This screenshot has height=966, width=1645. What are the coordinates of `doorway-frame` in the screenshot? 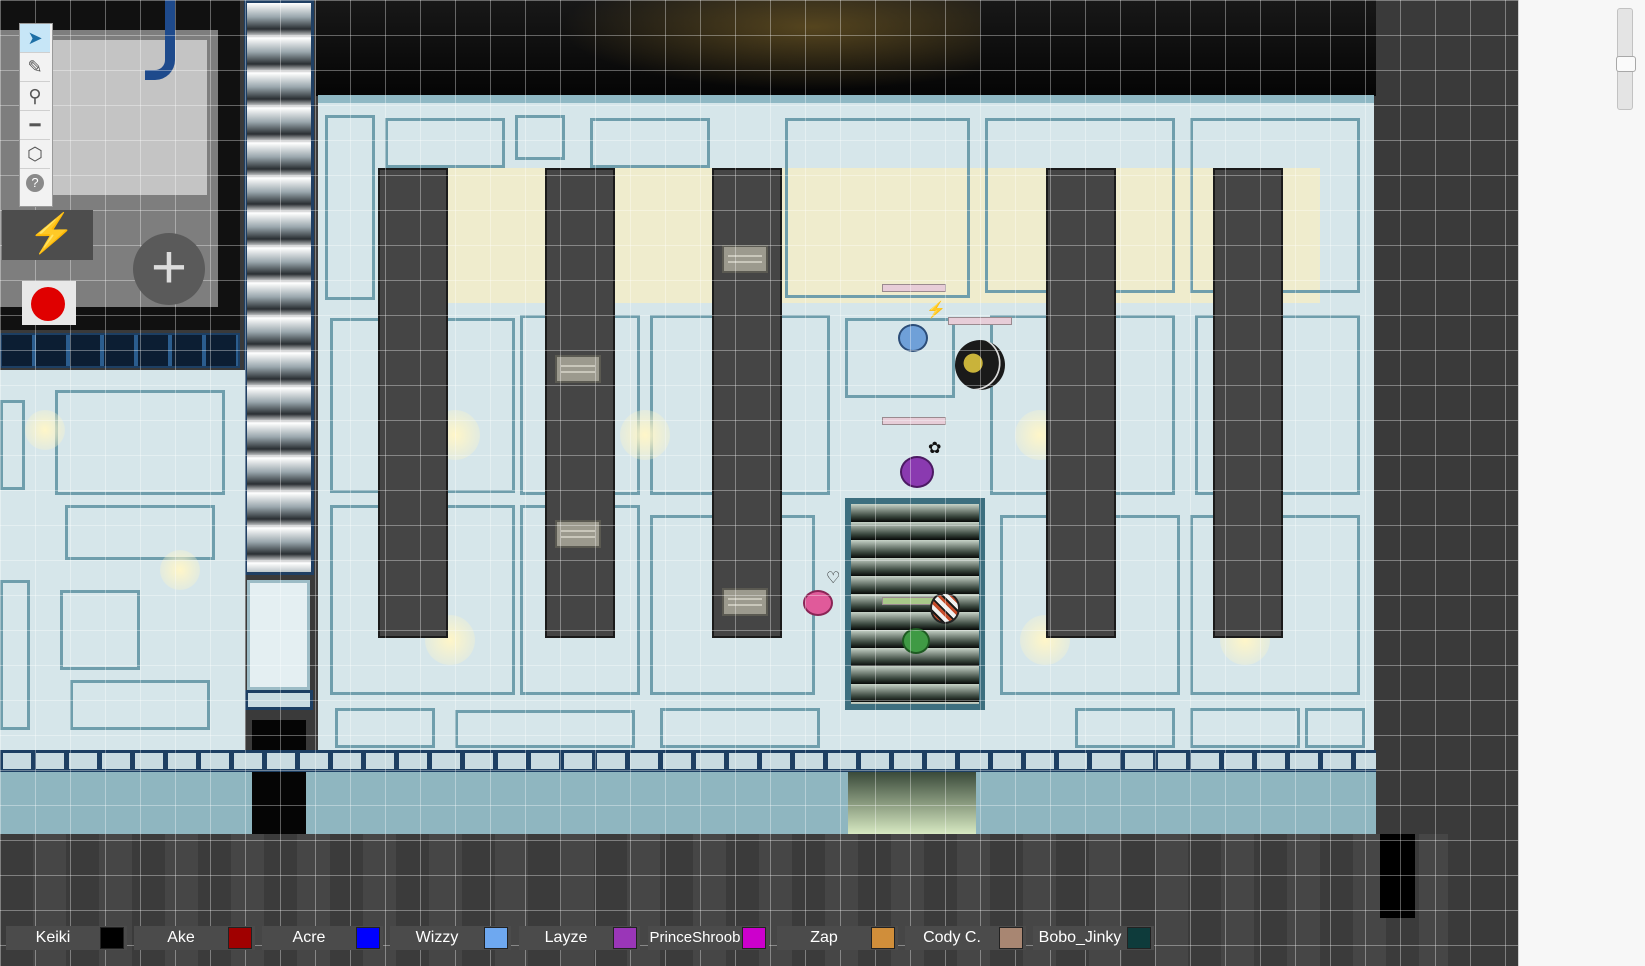 It's located at (279, 700).